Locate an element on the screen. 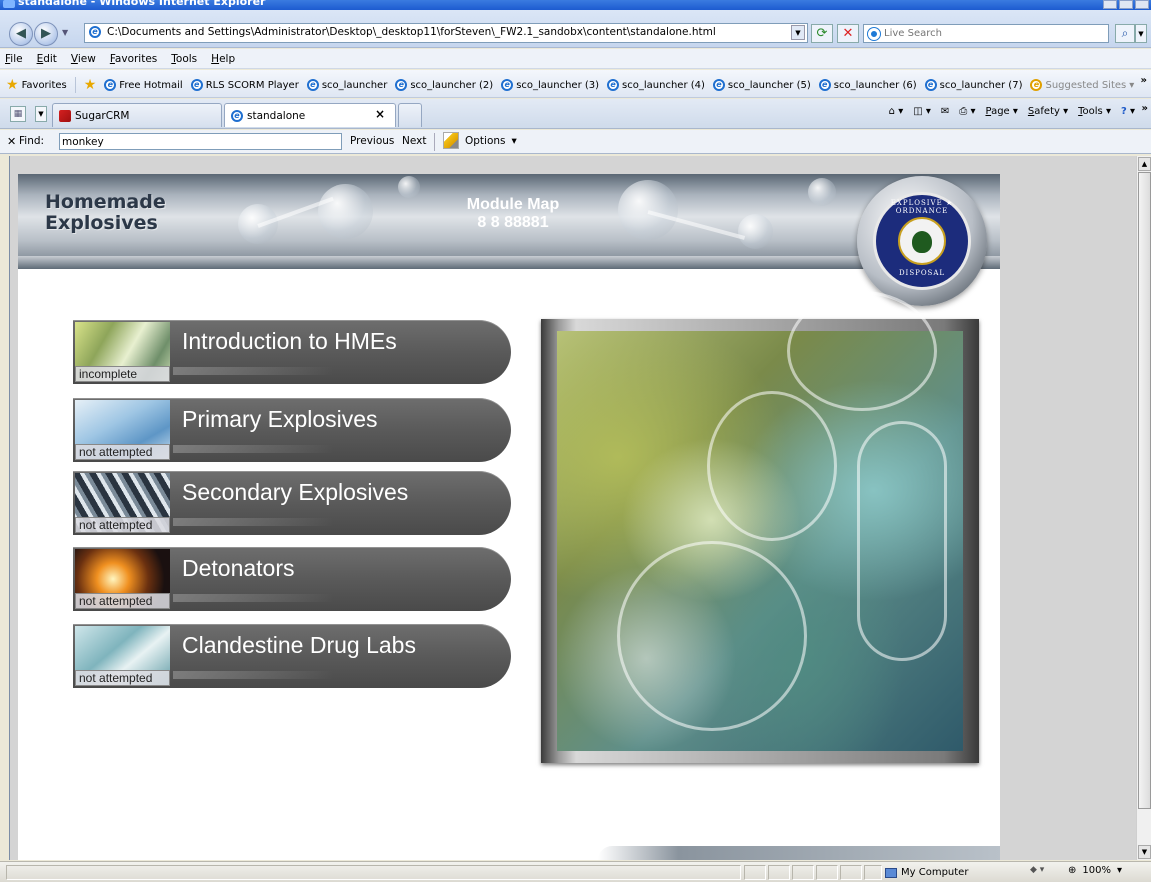  add-favorites-icon: ★ is located at coordinates (90, 85).